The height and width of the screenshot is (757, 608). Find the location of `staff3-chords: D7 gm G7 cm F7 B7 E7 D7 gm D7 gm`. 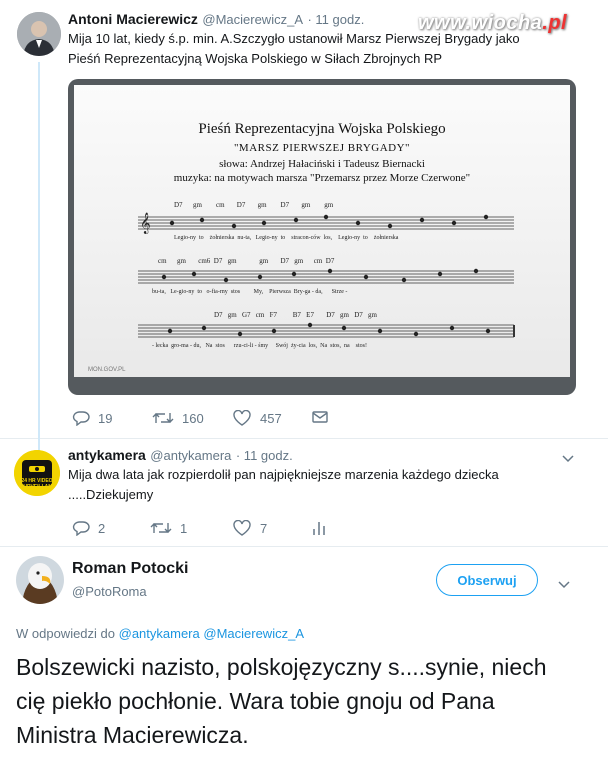

staff3-chords: D7 gm G7 cm F7 B7 E7 D7 gm D7 gm is located at coordinates (295, 315).